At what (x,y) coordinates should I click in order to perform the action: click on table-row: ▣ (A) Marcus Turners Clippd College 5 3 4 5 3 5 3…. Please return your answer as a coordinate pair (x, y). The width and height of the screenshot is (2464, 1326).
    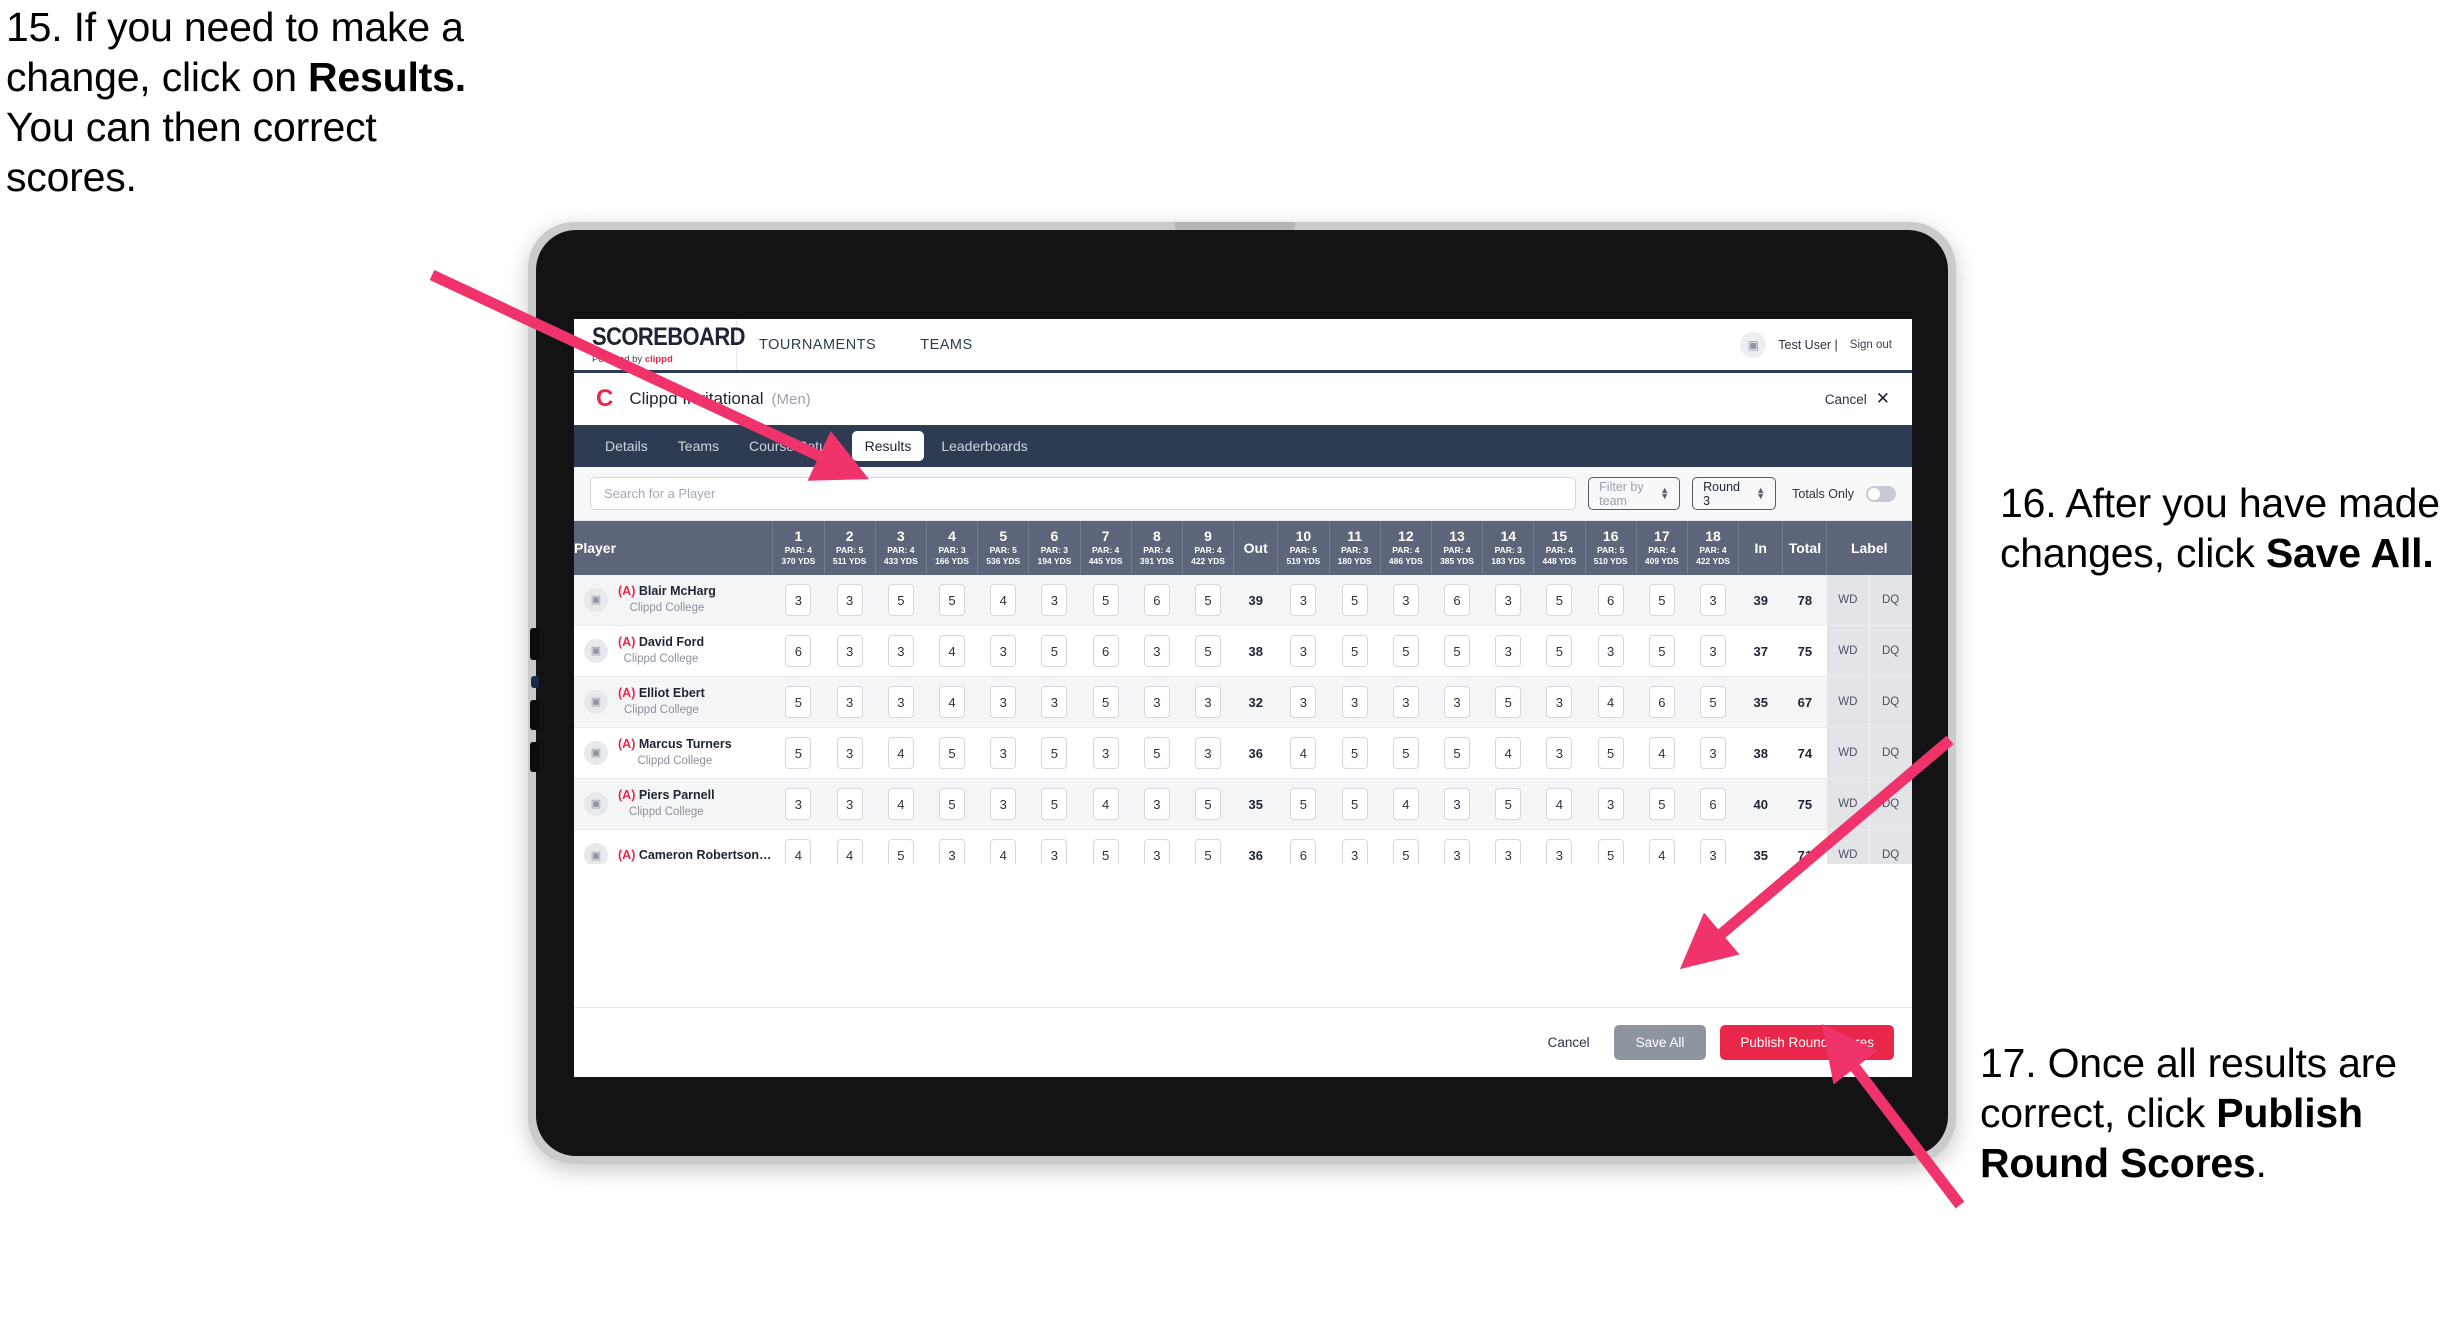
    Looking at the image, I should click on (1243, 753).